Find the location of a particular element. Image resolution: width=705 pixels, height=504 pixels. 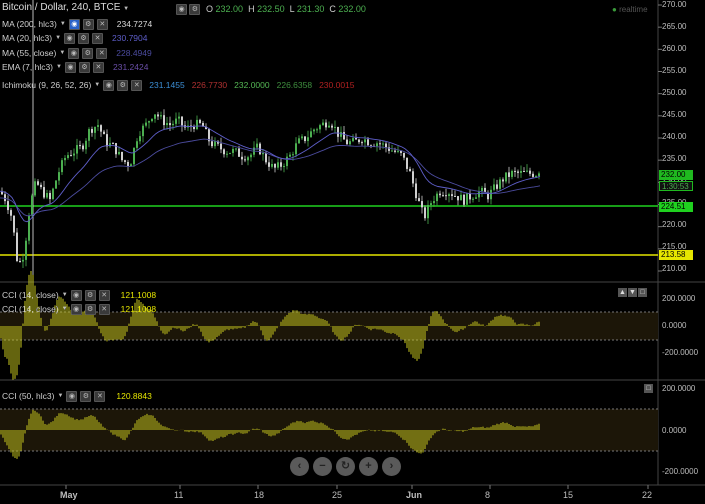

ichimoku-settings-icon: ⚙ is located at coordinates (123, 85).